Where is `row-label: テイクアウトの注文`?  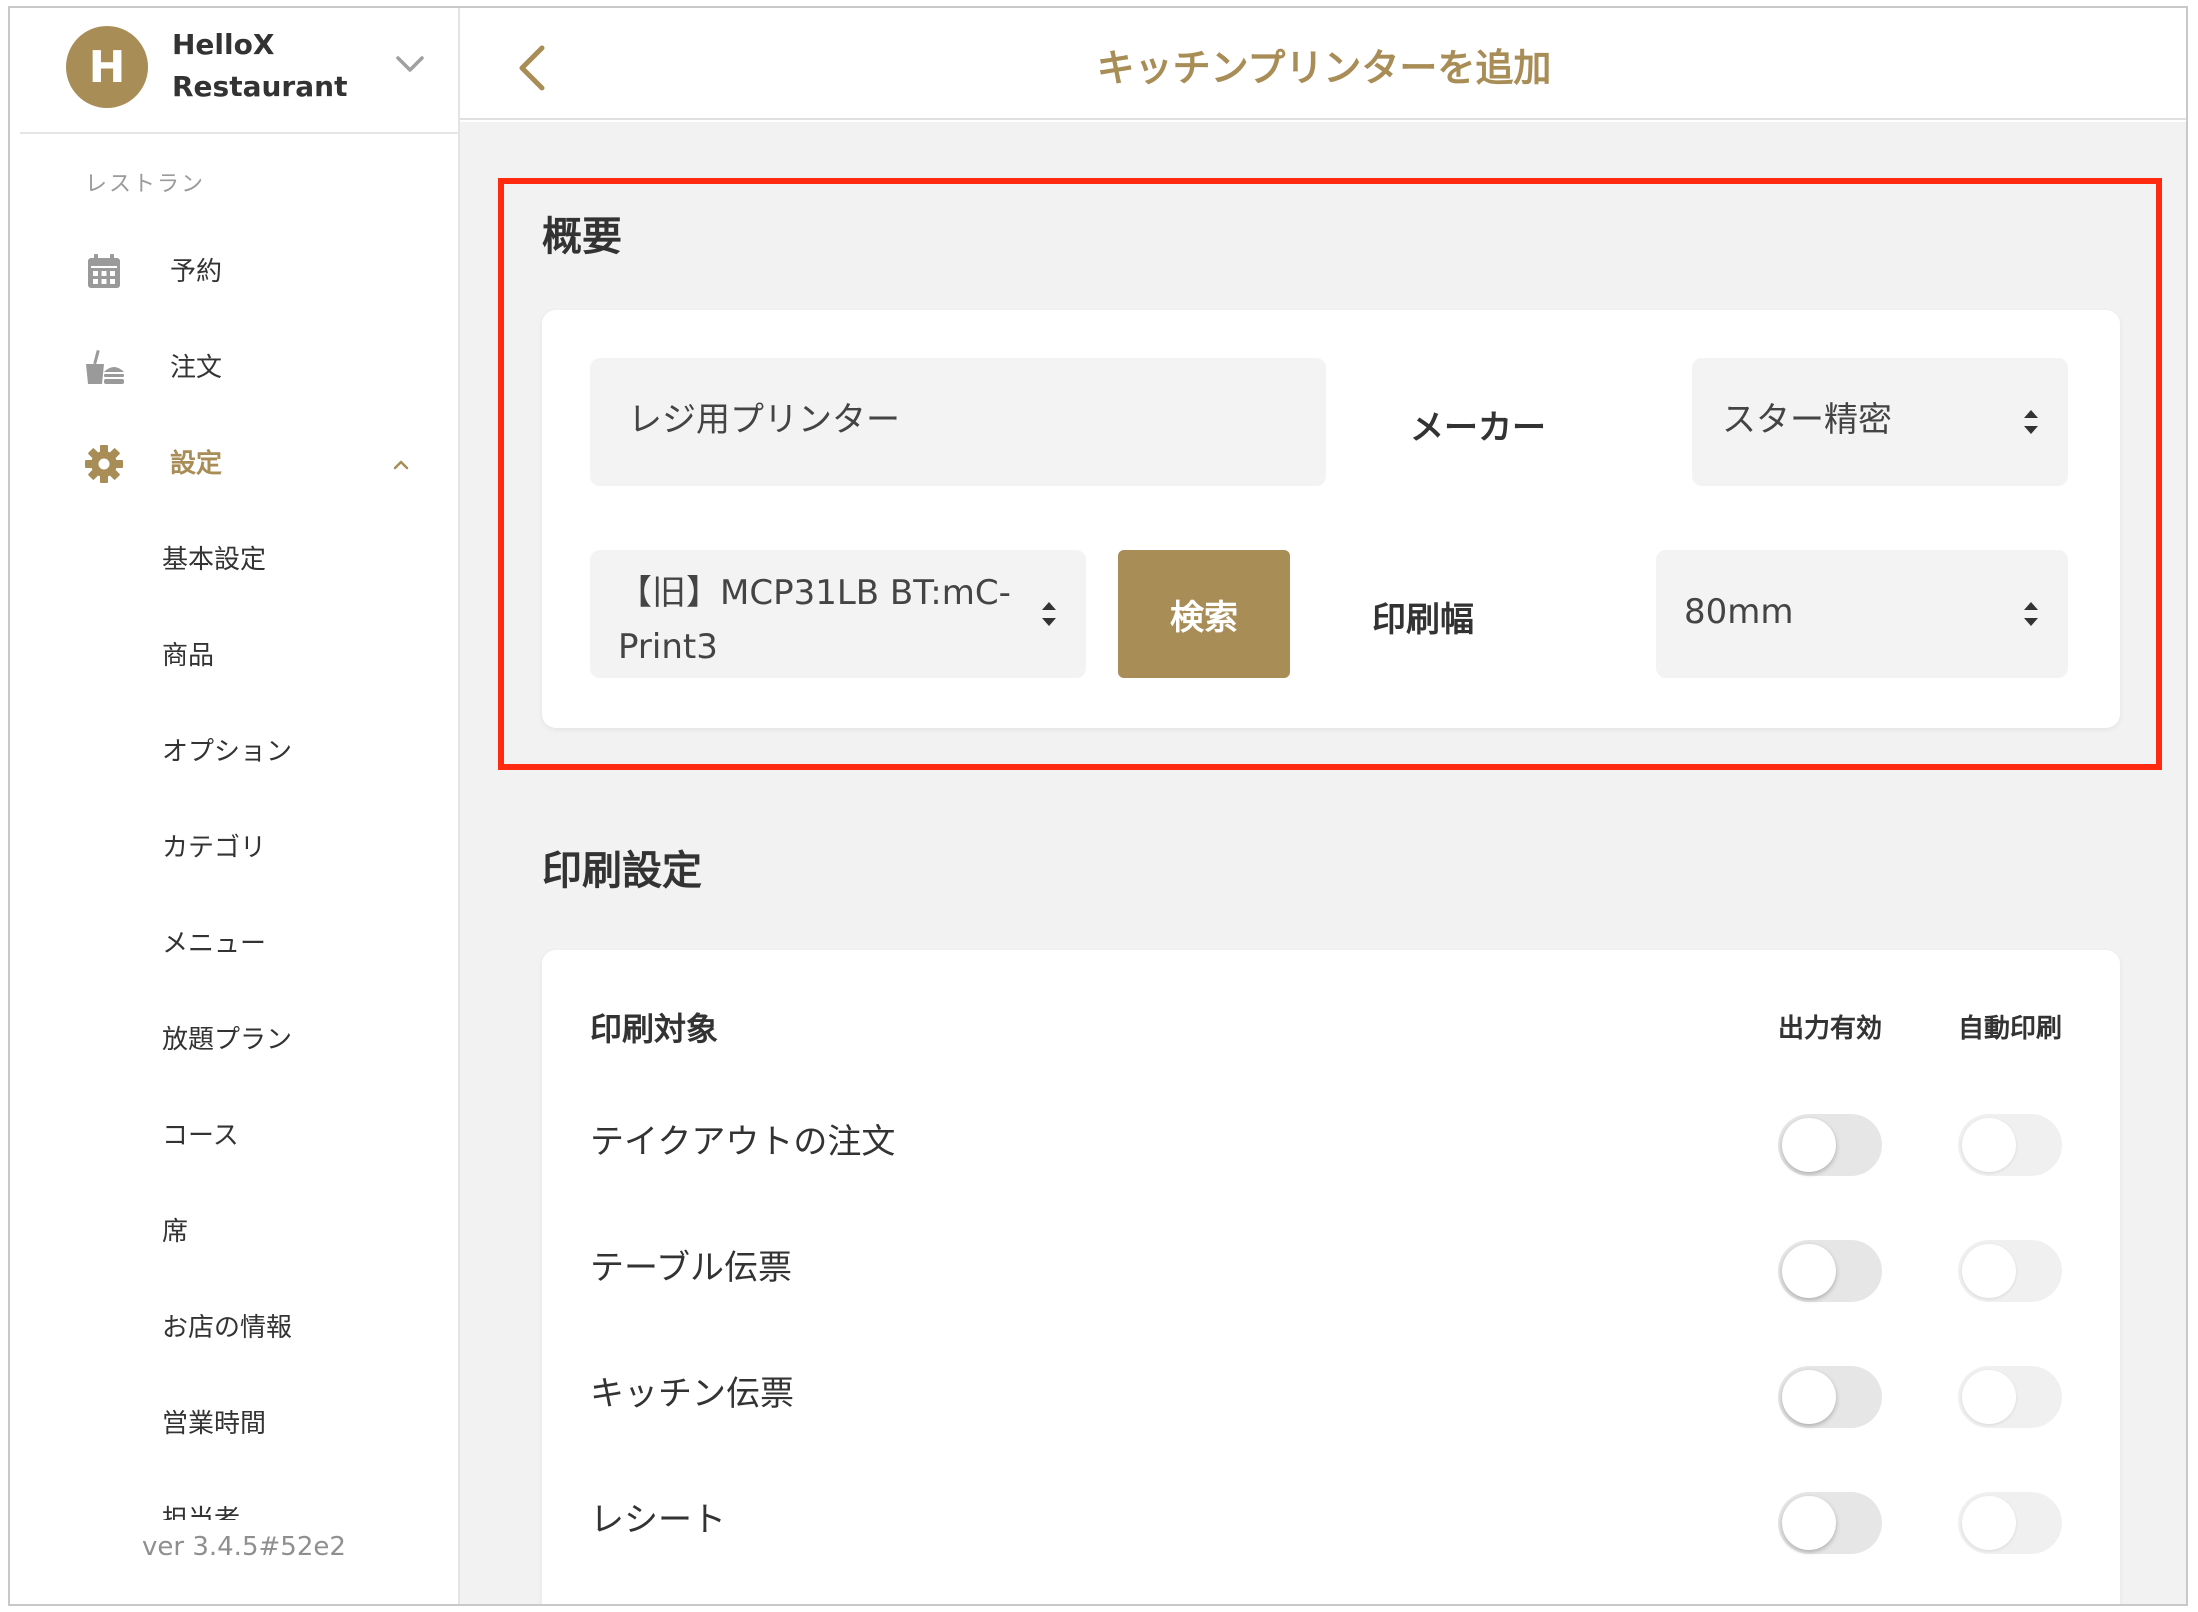 row-label: テイクアウトの注文 is located at coordinates (743, 1142).